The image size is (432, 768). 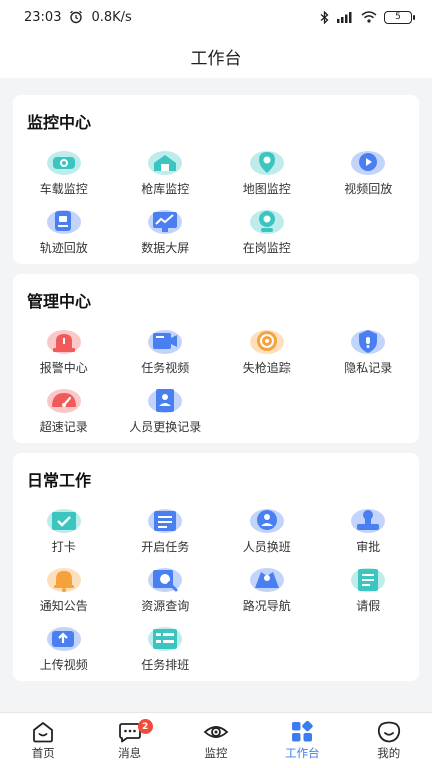 I want to click on alarm-icon, so click(x=64, y=341).